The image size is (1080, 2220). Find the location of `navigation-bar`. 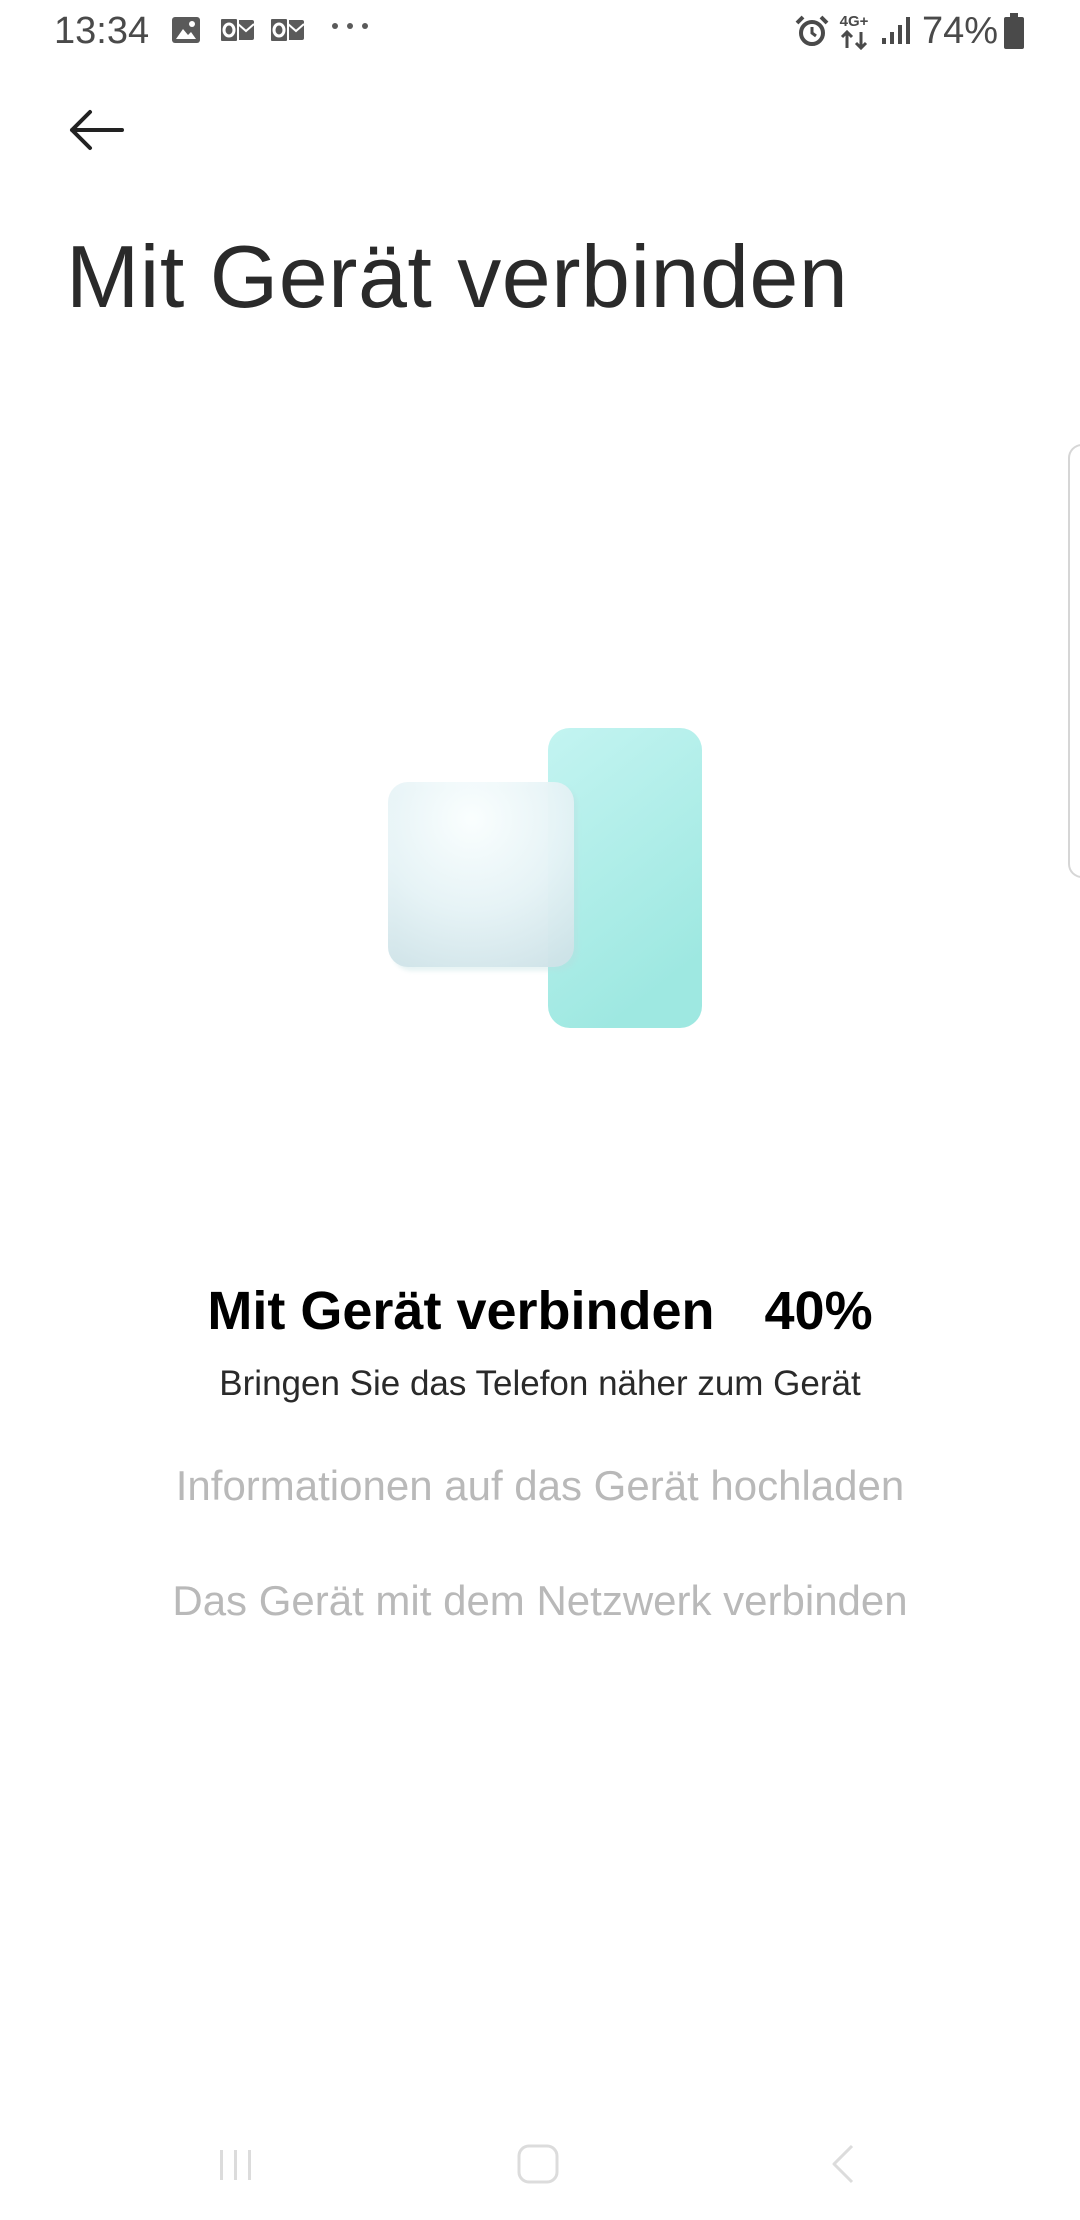

navigation-bar is located at coordinates (540, 2165).